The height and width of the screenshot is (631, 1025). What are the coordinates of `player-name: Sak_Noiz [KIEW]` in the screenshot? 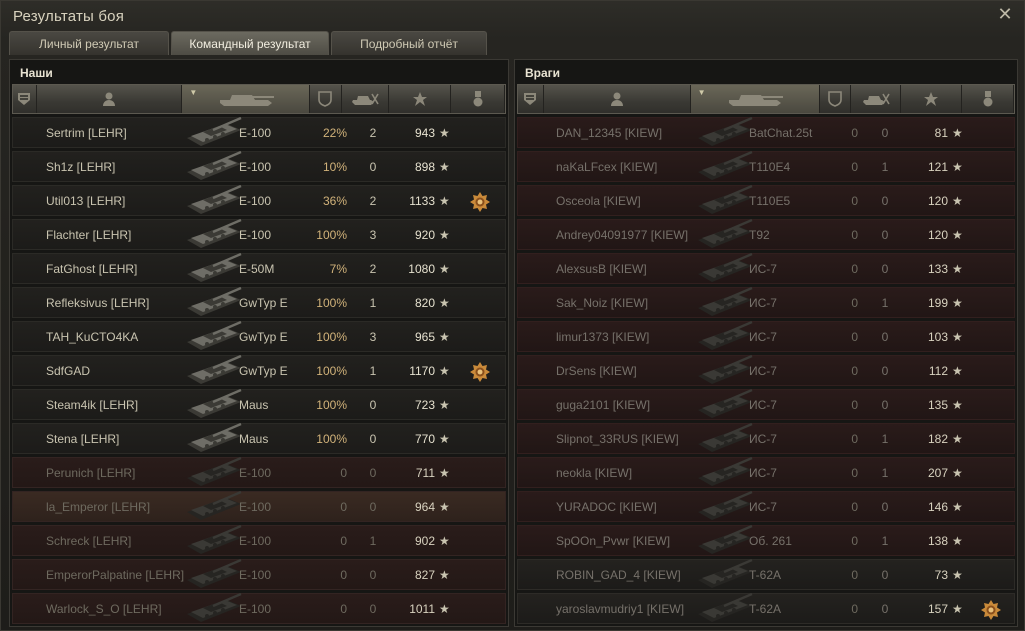 It's located at (636, 303).